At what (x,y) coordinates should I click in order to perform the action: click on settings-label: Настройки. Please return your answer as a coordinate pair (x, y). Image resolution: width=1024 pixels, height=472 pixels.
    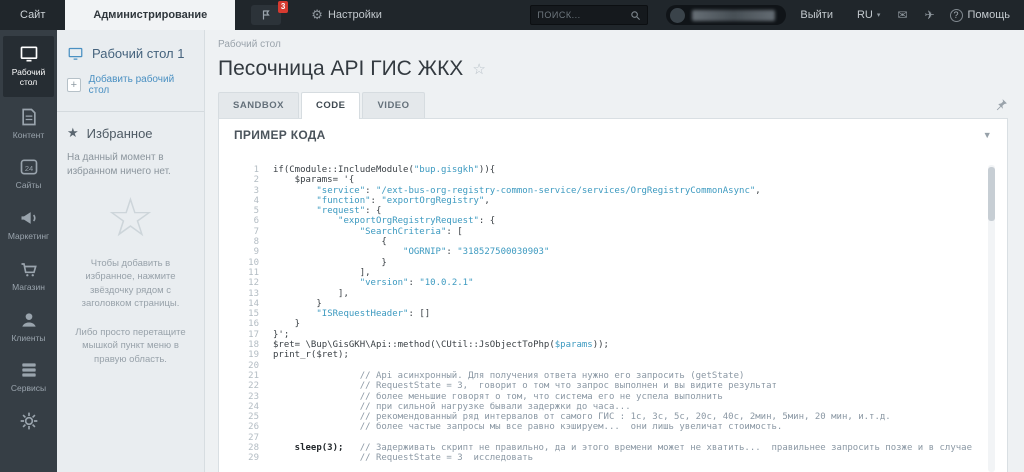
    Looking at the image, I should click on (354, 15).